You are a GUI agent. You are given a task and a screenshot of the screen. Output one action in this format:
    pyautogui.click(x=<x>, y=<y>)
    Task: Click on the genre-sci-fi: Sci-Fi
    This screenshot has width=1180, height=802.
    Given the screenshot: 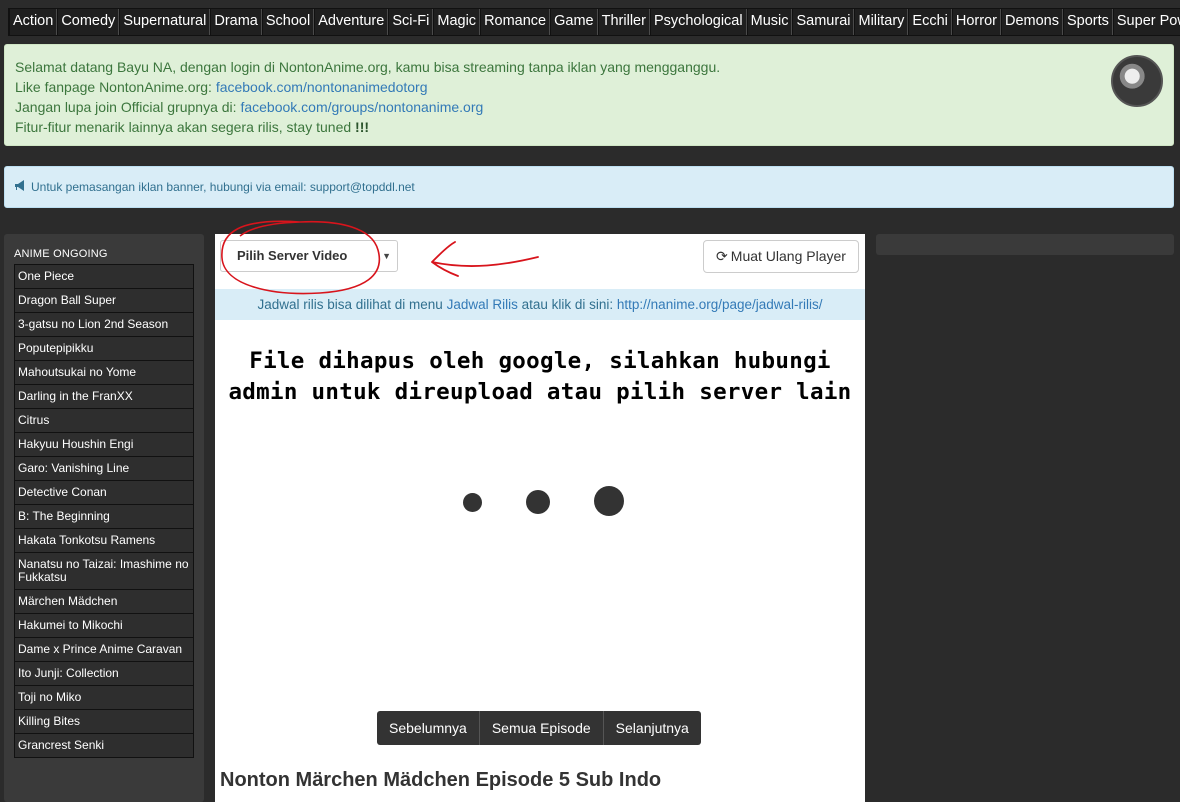 What is the action you would take?
    pyautogui.click(x=411, y=22)
    